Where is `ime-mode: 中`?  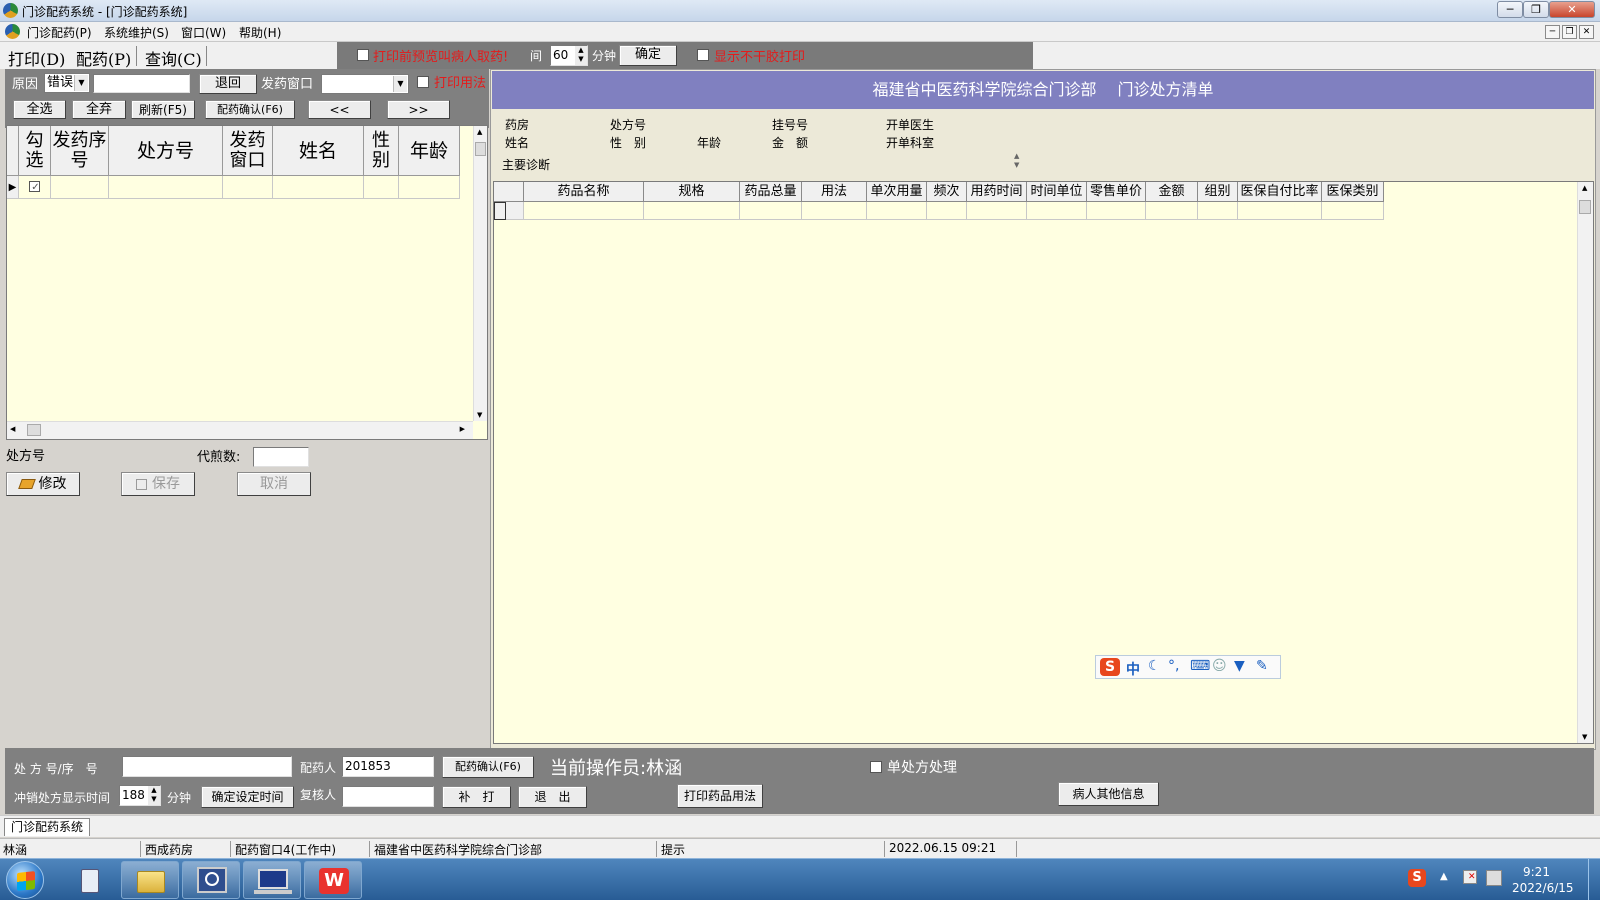
ime-mode: 中 is located at coordinates (1133, 669).